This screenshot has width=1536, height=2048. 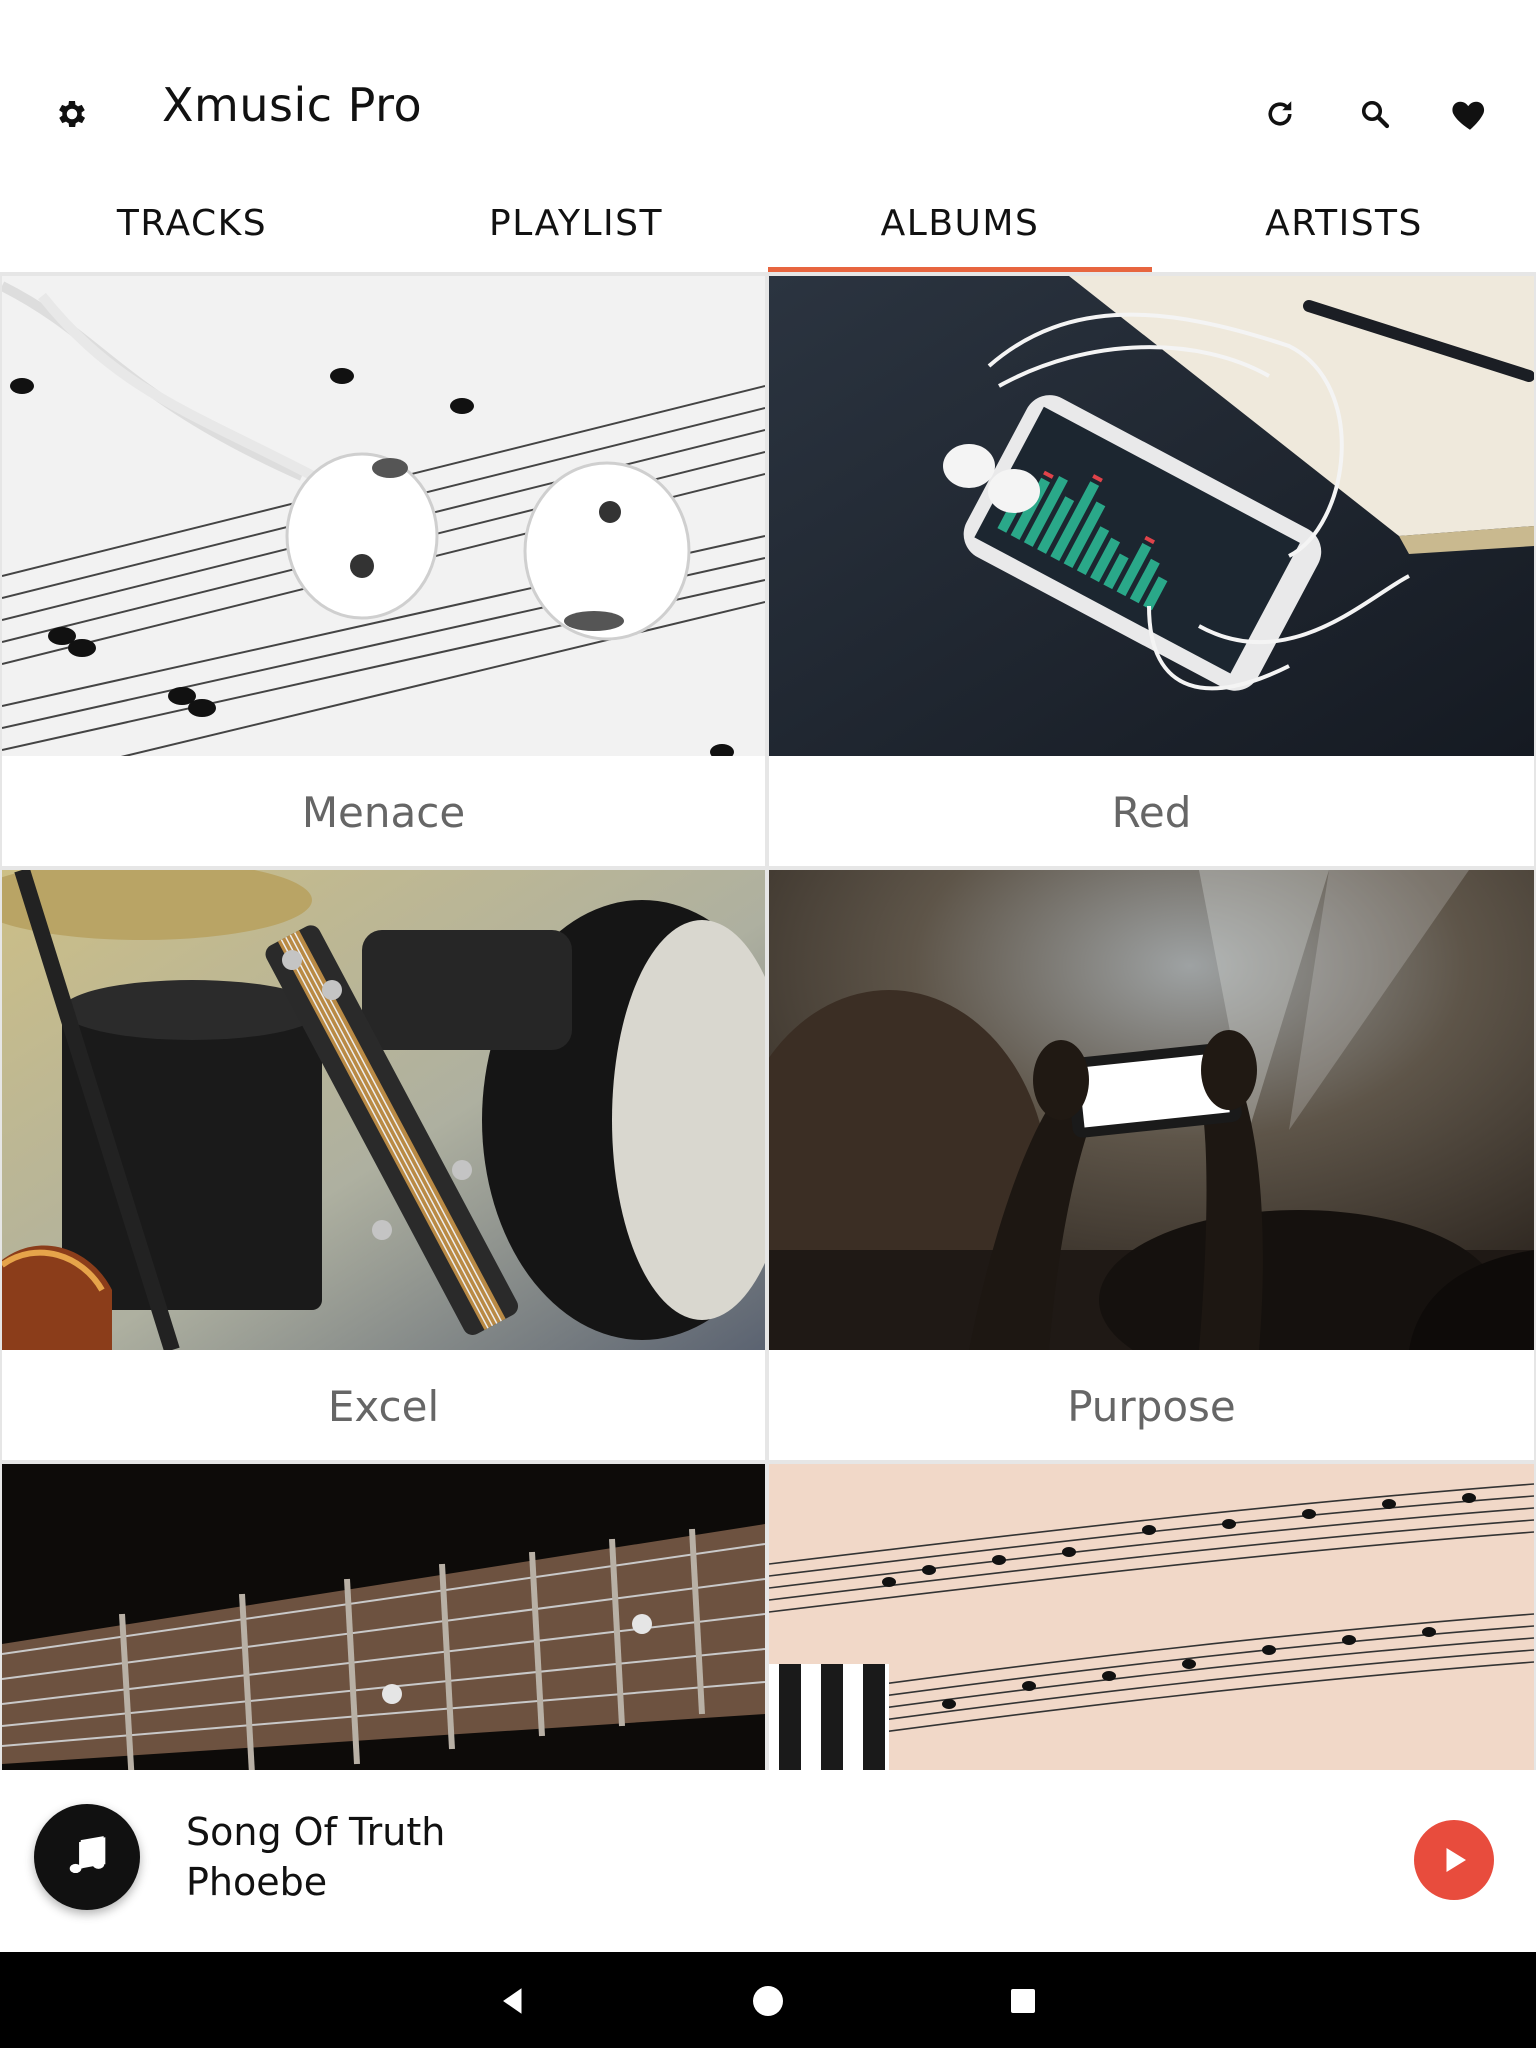 I want to click on refresh-icon, so click(x=1280, y=113).